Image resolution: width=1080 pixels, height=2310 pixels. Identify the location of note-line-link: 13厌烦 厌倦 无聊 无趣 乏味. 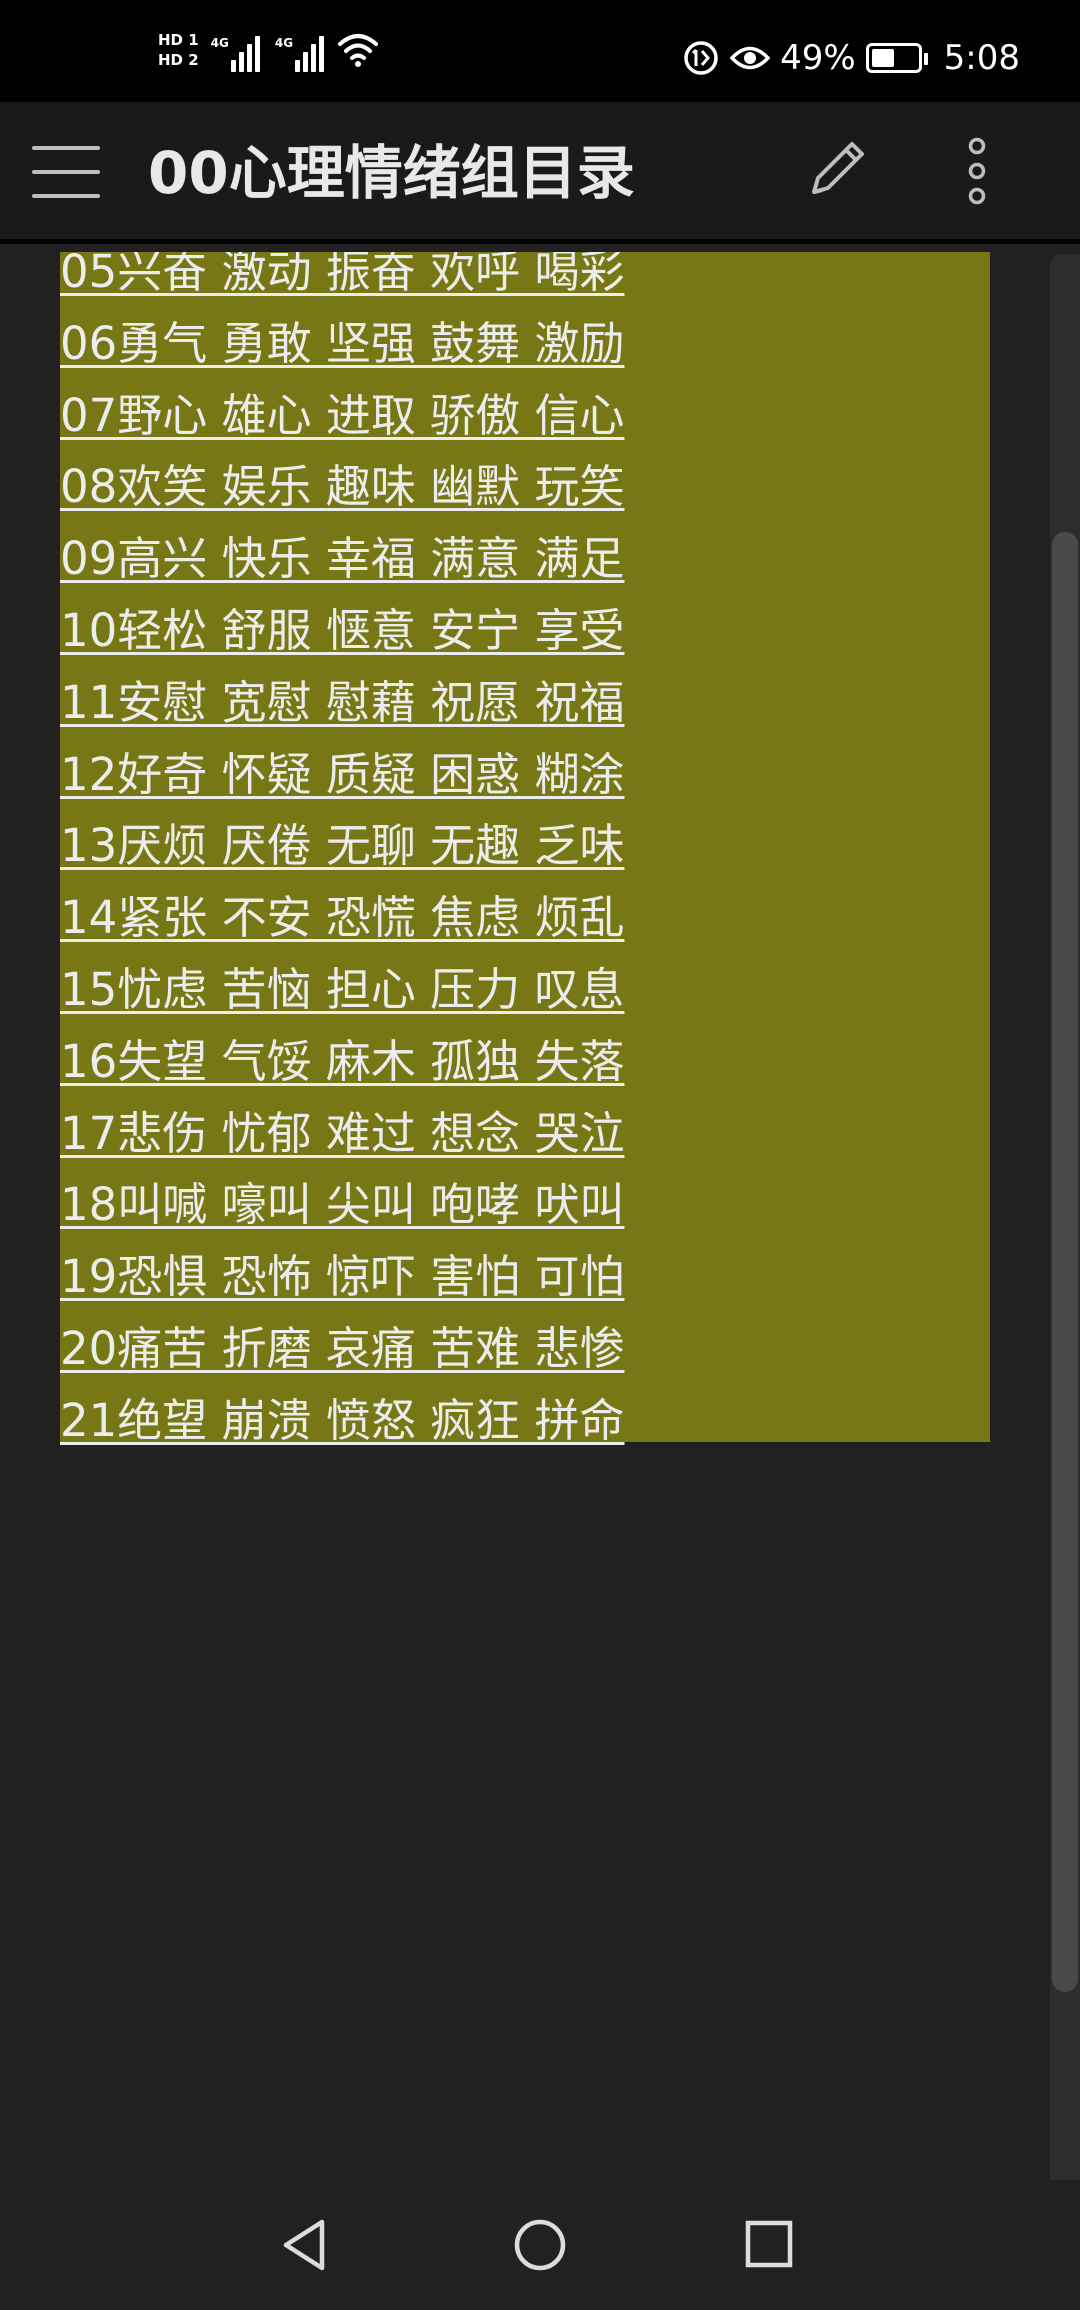
(342, 846).